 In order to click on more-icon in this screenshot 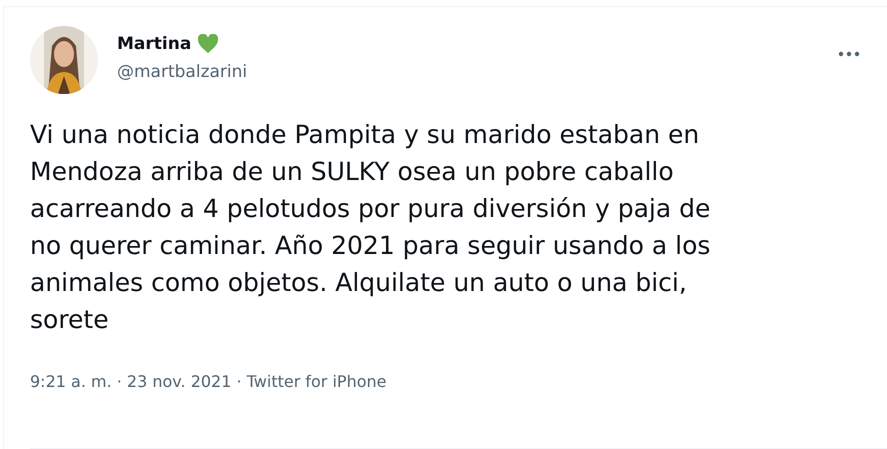, I will do `click(849, 54)`.